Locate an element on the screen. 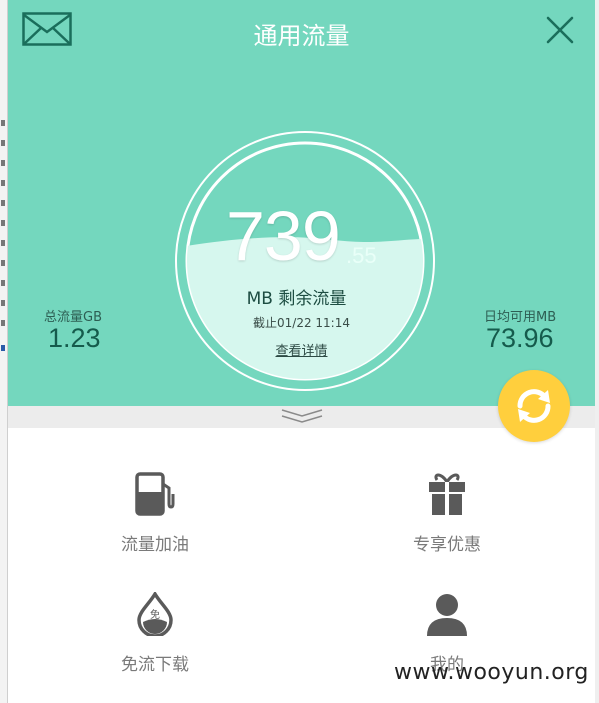 This screenshot has width=599, height=703. water-drop-icon: 免 is located at coordinates (155, 614).